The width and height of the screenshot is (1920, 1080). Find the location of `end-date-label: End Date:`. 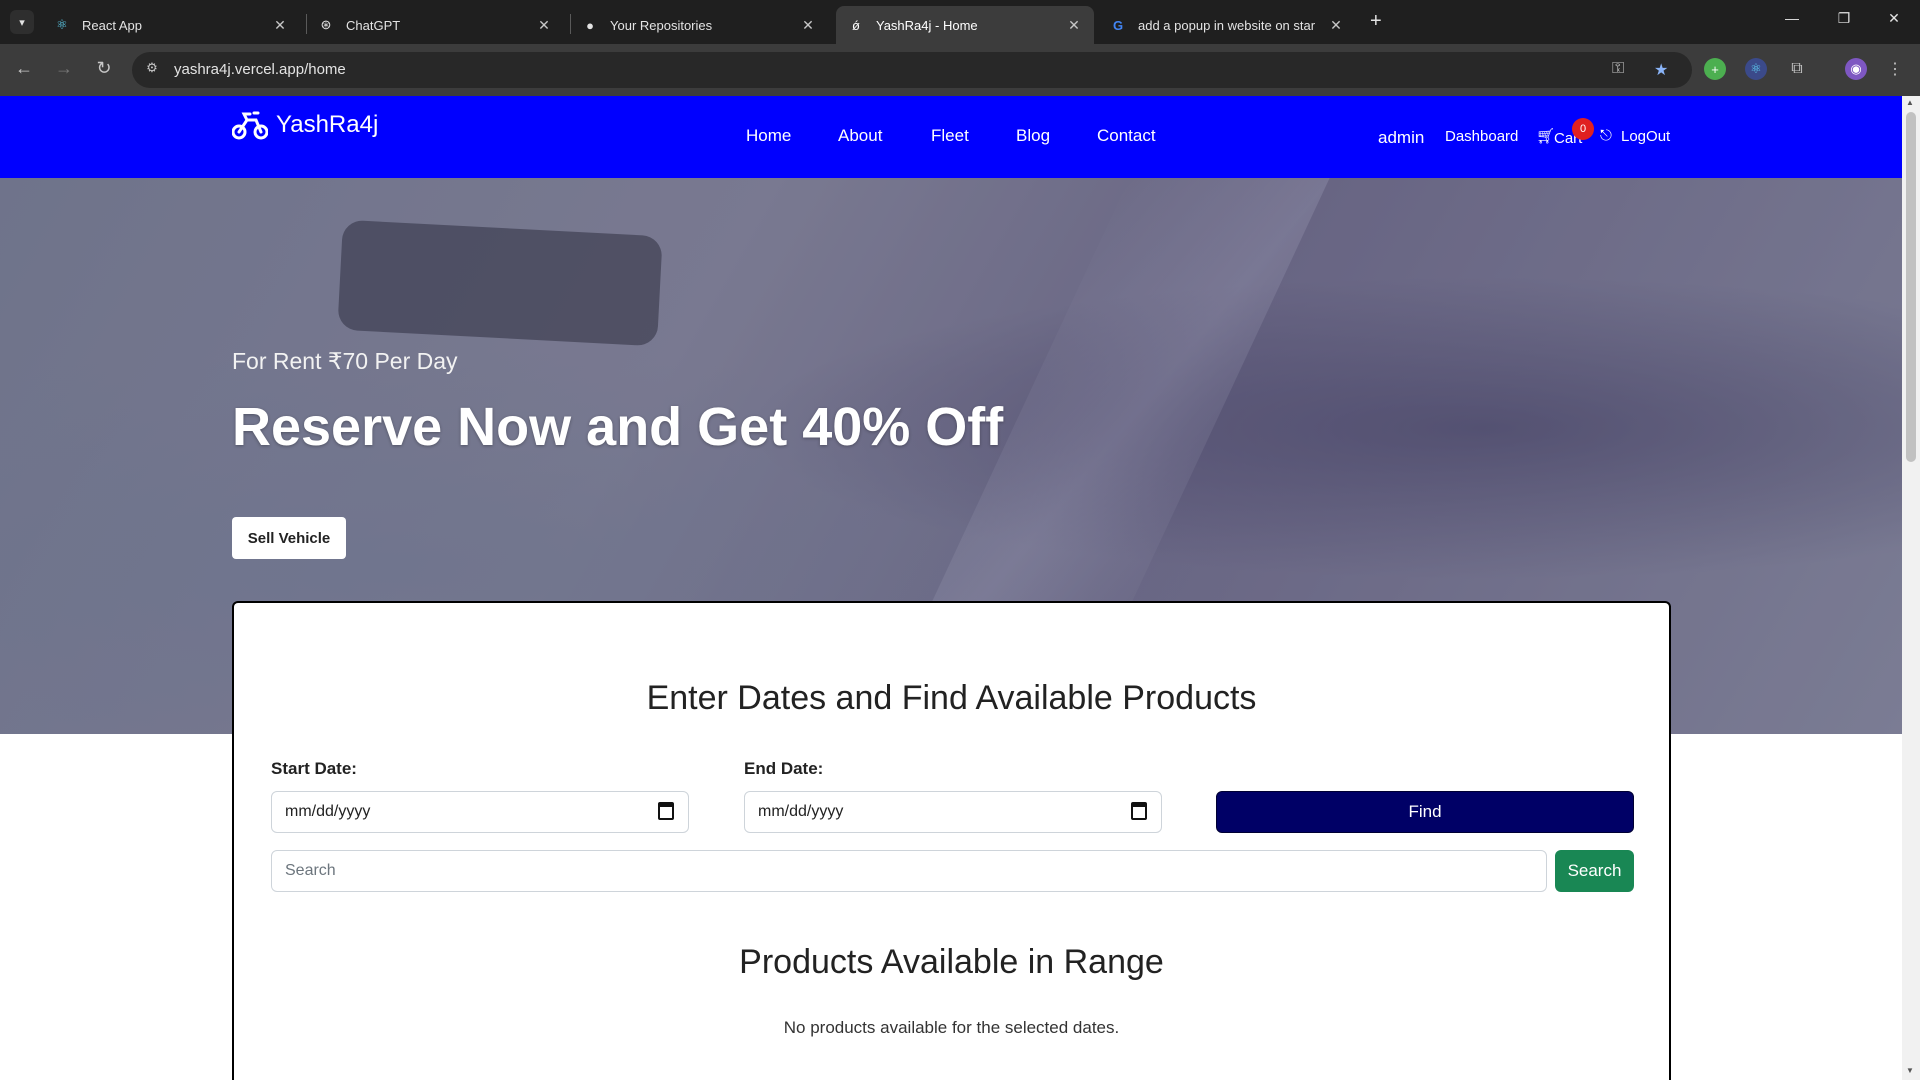

end-date-label: End Date: is located at coordinates (784, 768).